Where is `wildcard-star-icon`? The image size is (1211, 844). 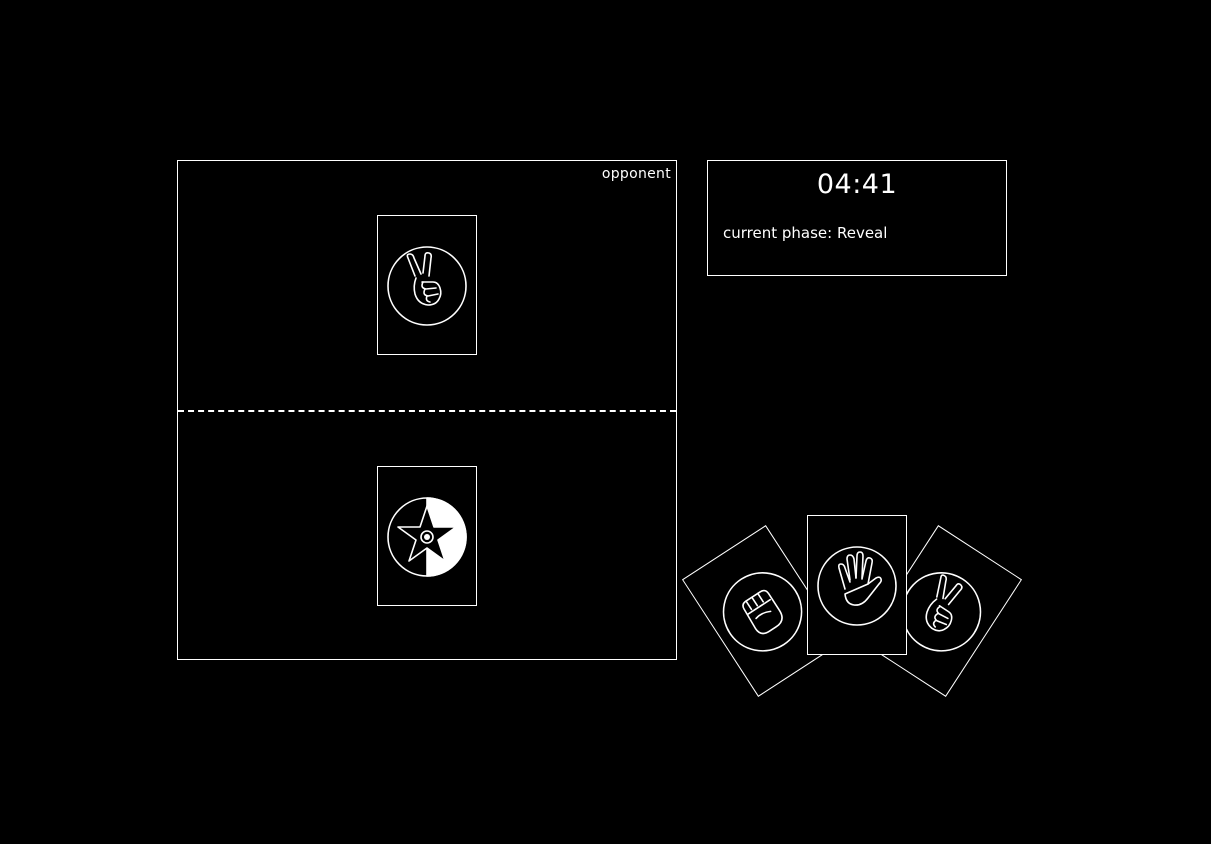 wildcard-star-icon is located at coordinates (427, 537).